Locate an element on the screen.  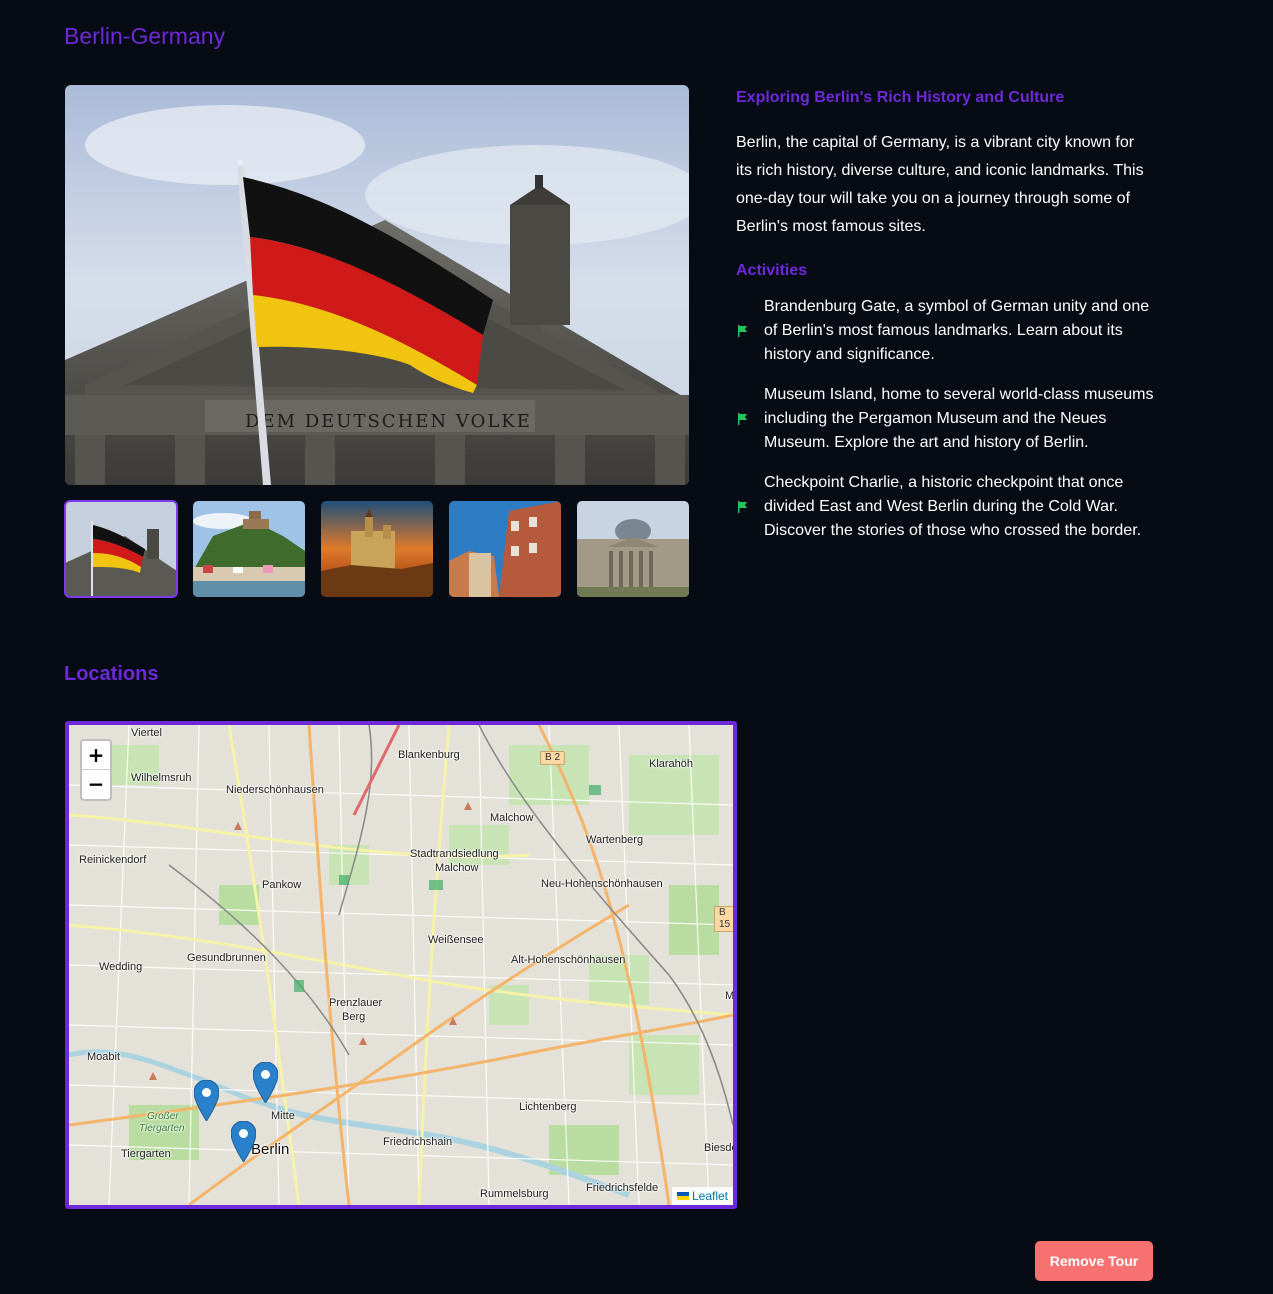
map-label: Neu-Hohenschönhausen is located at coordinates (602, 884).